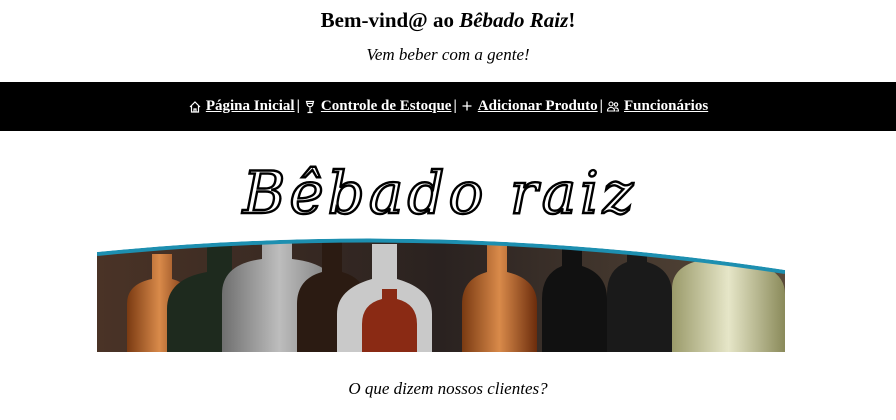 The width and height of the screenshot is (896, 420). I want to click on plus-icon, so click(467, 107).